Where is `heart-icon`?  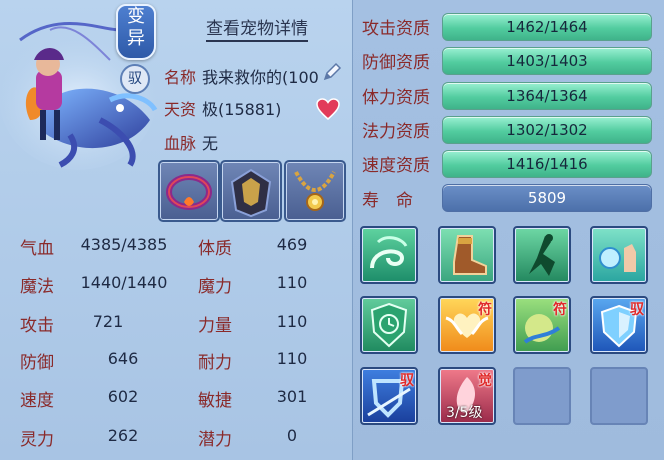
heart-icon is located at coordinates (328, 109).